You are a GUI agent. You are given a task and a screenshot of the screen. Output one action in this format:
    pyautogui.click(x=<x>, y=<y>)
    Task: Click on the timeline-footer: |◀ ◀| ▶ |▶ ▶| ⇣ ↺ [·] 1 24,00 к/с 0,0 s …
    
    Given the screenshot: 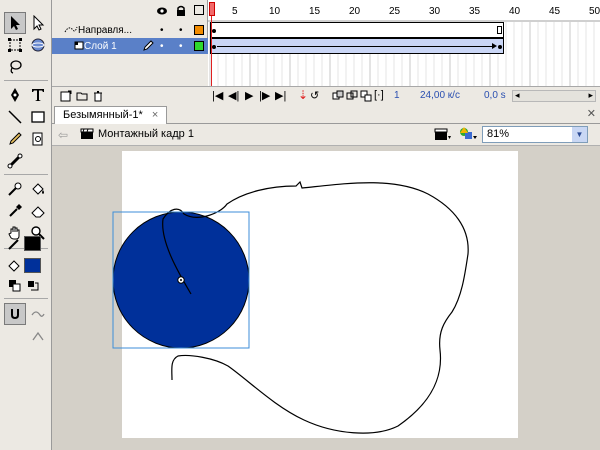 What is the action you would take?
    pyautogui.click(x=326, y=95)
    